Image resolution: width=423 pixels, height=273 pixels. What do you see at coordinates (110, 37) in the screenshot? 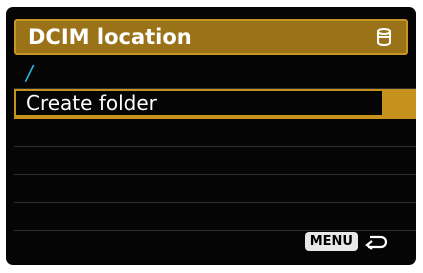
I see `page-title: DCIM location` at bounding box center [110, 37].